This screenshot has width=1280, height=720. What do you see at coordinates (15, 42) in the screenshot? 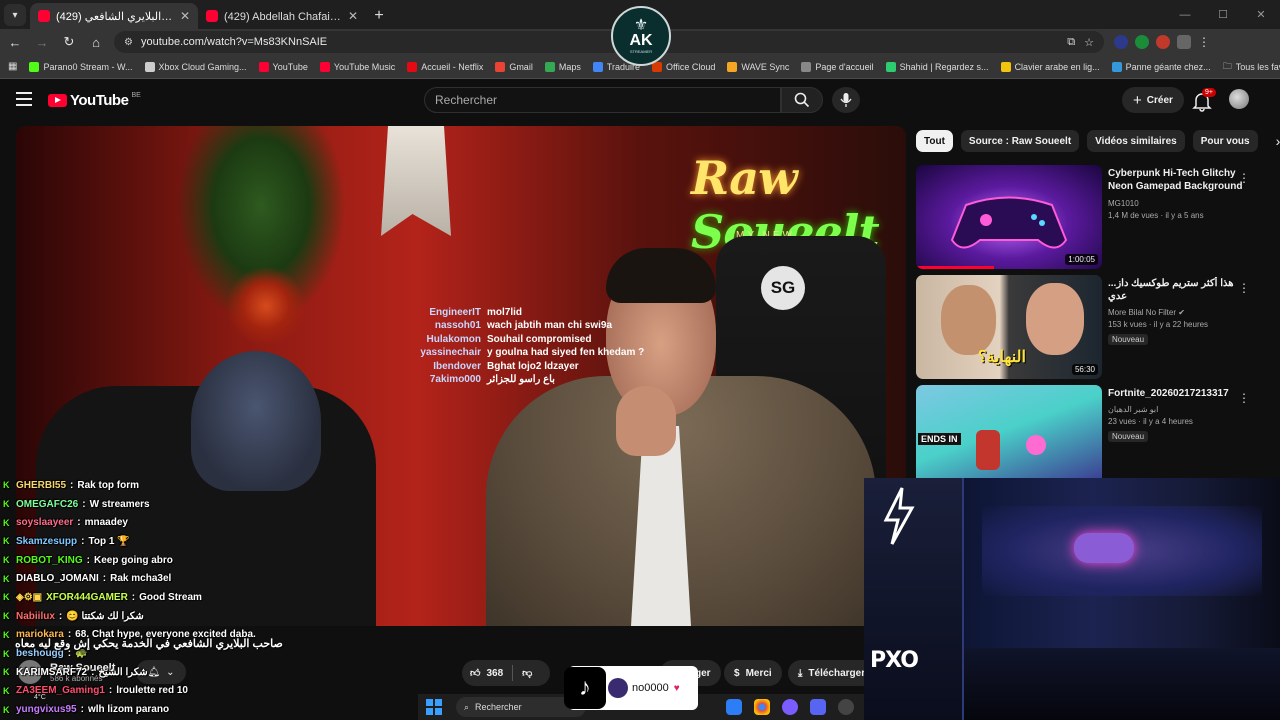
I see `back-button: ←` at bounding box center [15, 42].